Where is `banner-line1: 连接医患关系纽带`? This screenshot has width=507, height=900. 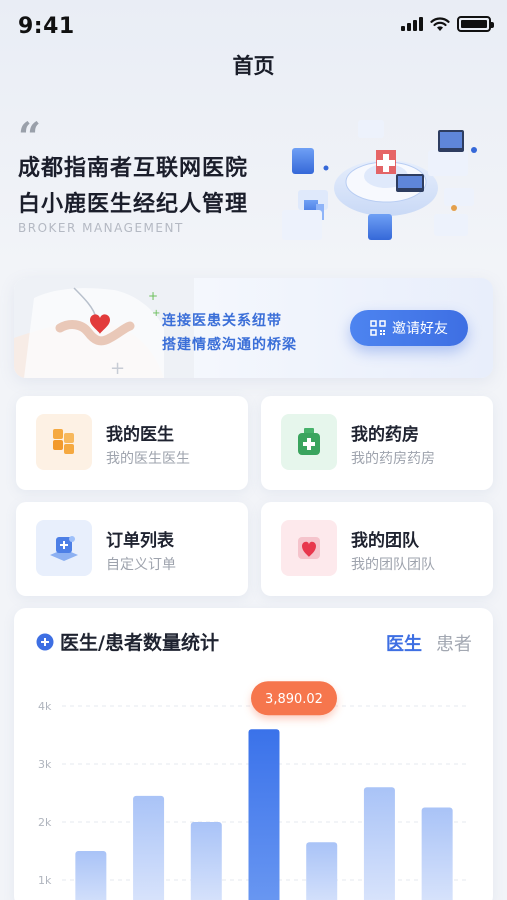
banner-line1: 连接医患关系纽带 is located at coordinates (222, 321).